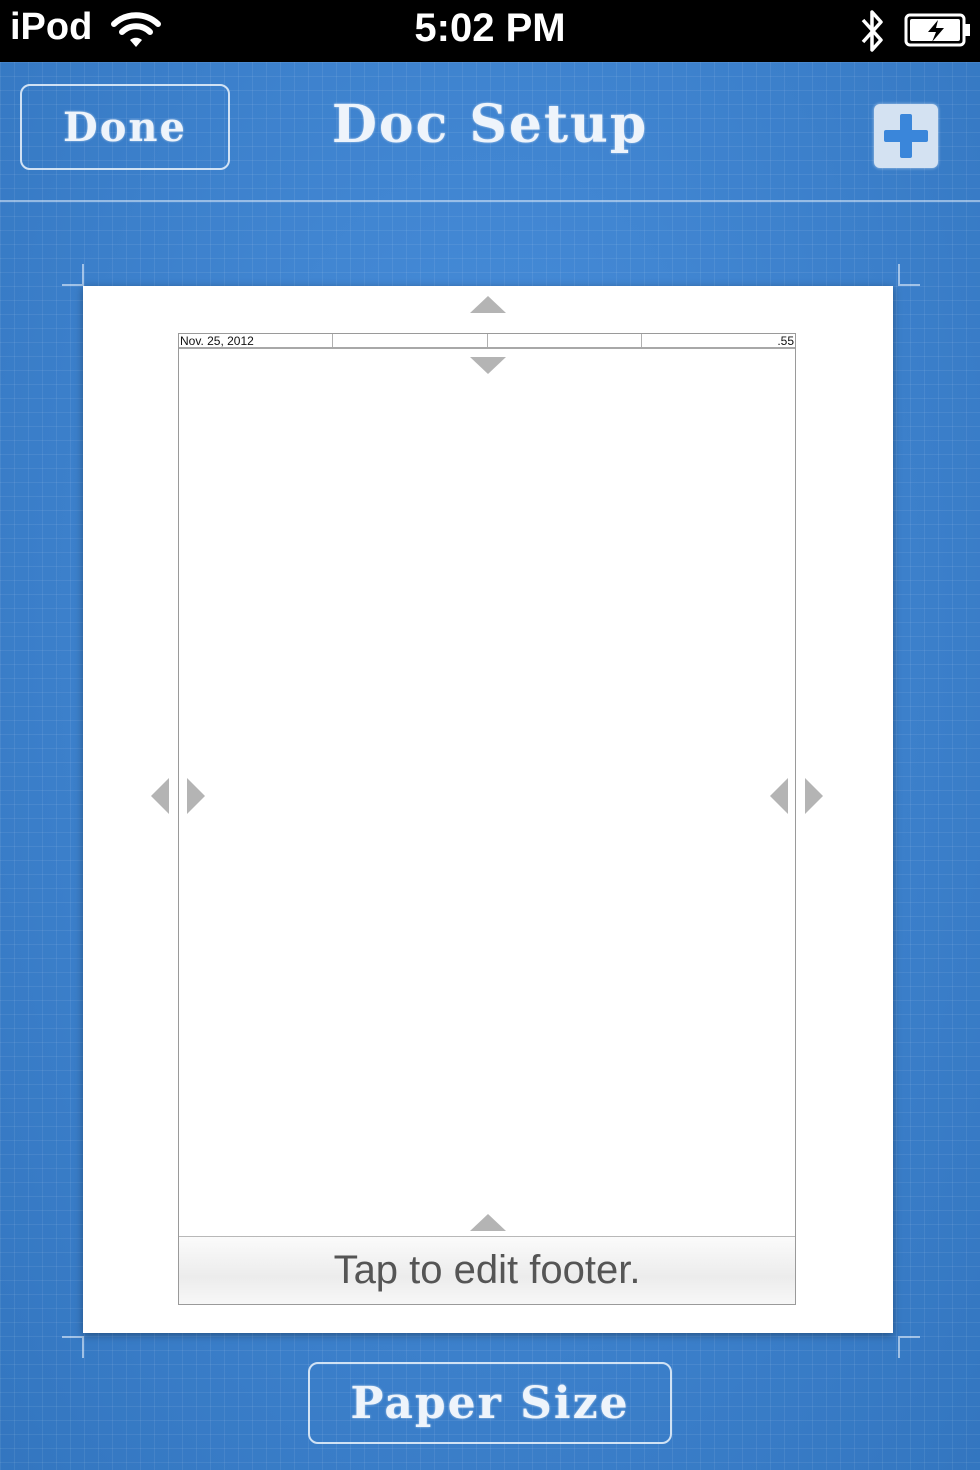 The height and width of the screenshot is (1470, 980). I want to click on right-margin-right-arrow-icon, so click(814, 796).